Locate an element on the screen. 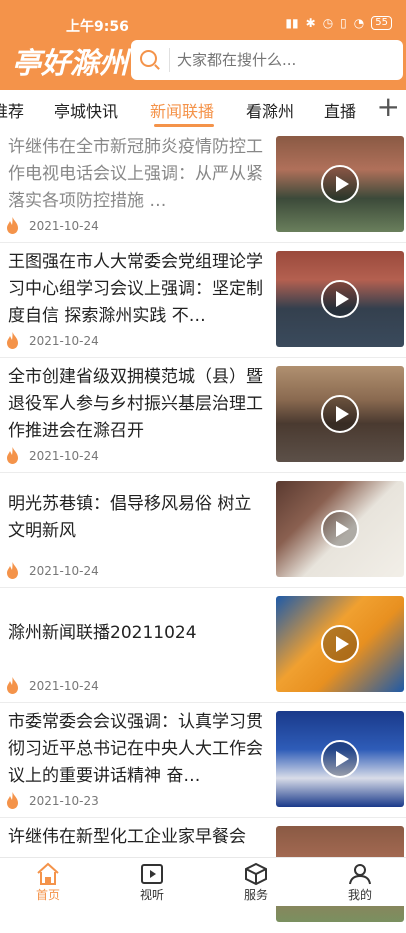 The height and width of the screenshot is (933, 406). video-icon is located at coordinates (152, 874).